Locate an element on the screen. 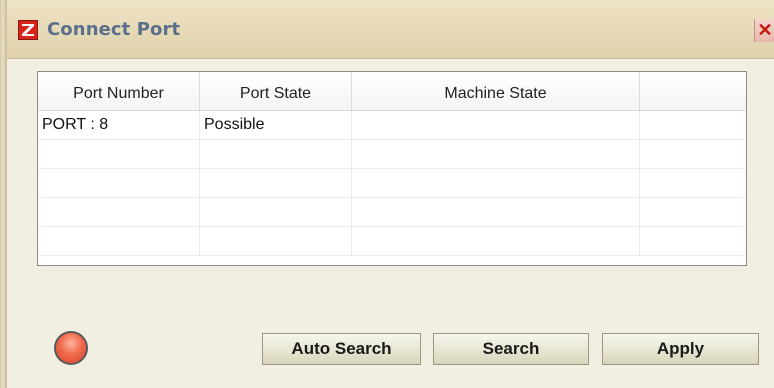  apply-button: Apply is located at coordinates (680, 349).